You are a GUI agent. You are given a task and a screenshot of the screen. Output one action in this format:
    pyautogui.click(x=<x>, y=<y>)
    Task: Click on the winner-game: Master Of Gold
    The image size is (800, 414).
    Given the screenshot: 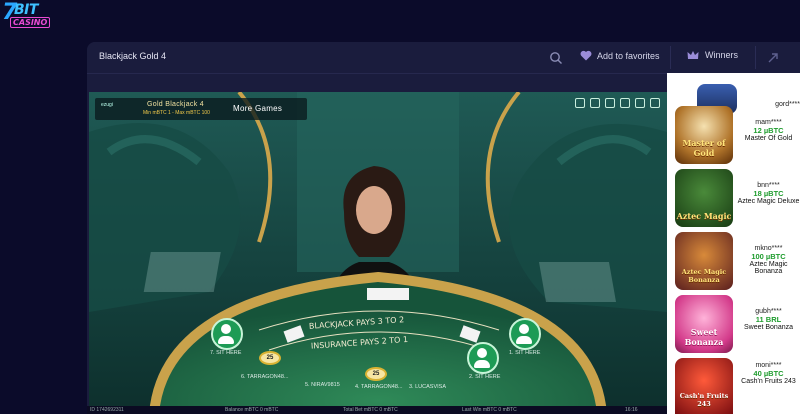 What is the action you would take?
    pyautogui.click(x=768, y=138)
    